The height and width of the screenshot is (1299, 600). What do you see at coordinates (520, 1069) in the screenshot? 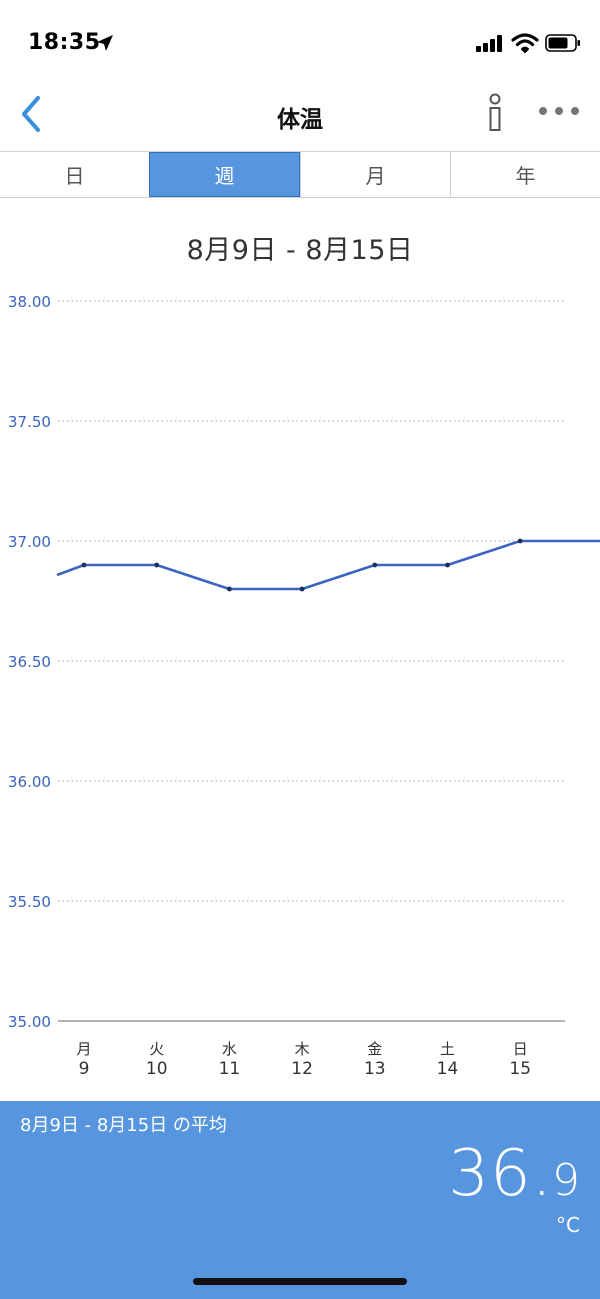
I see `x-tick-day: 15` at bounding box center [520, 1069].